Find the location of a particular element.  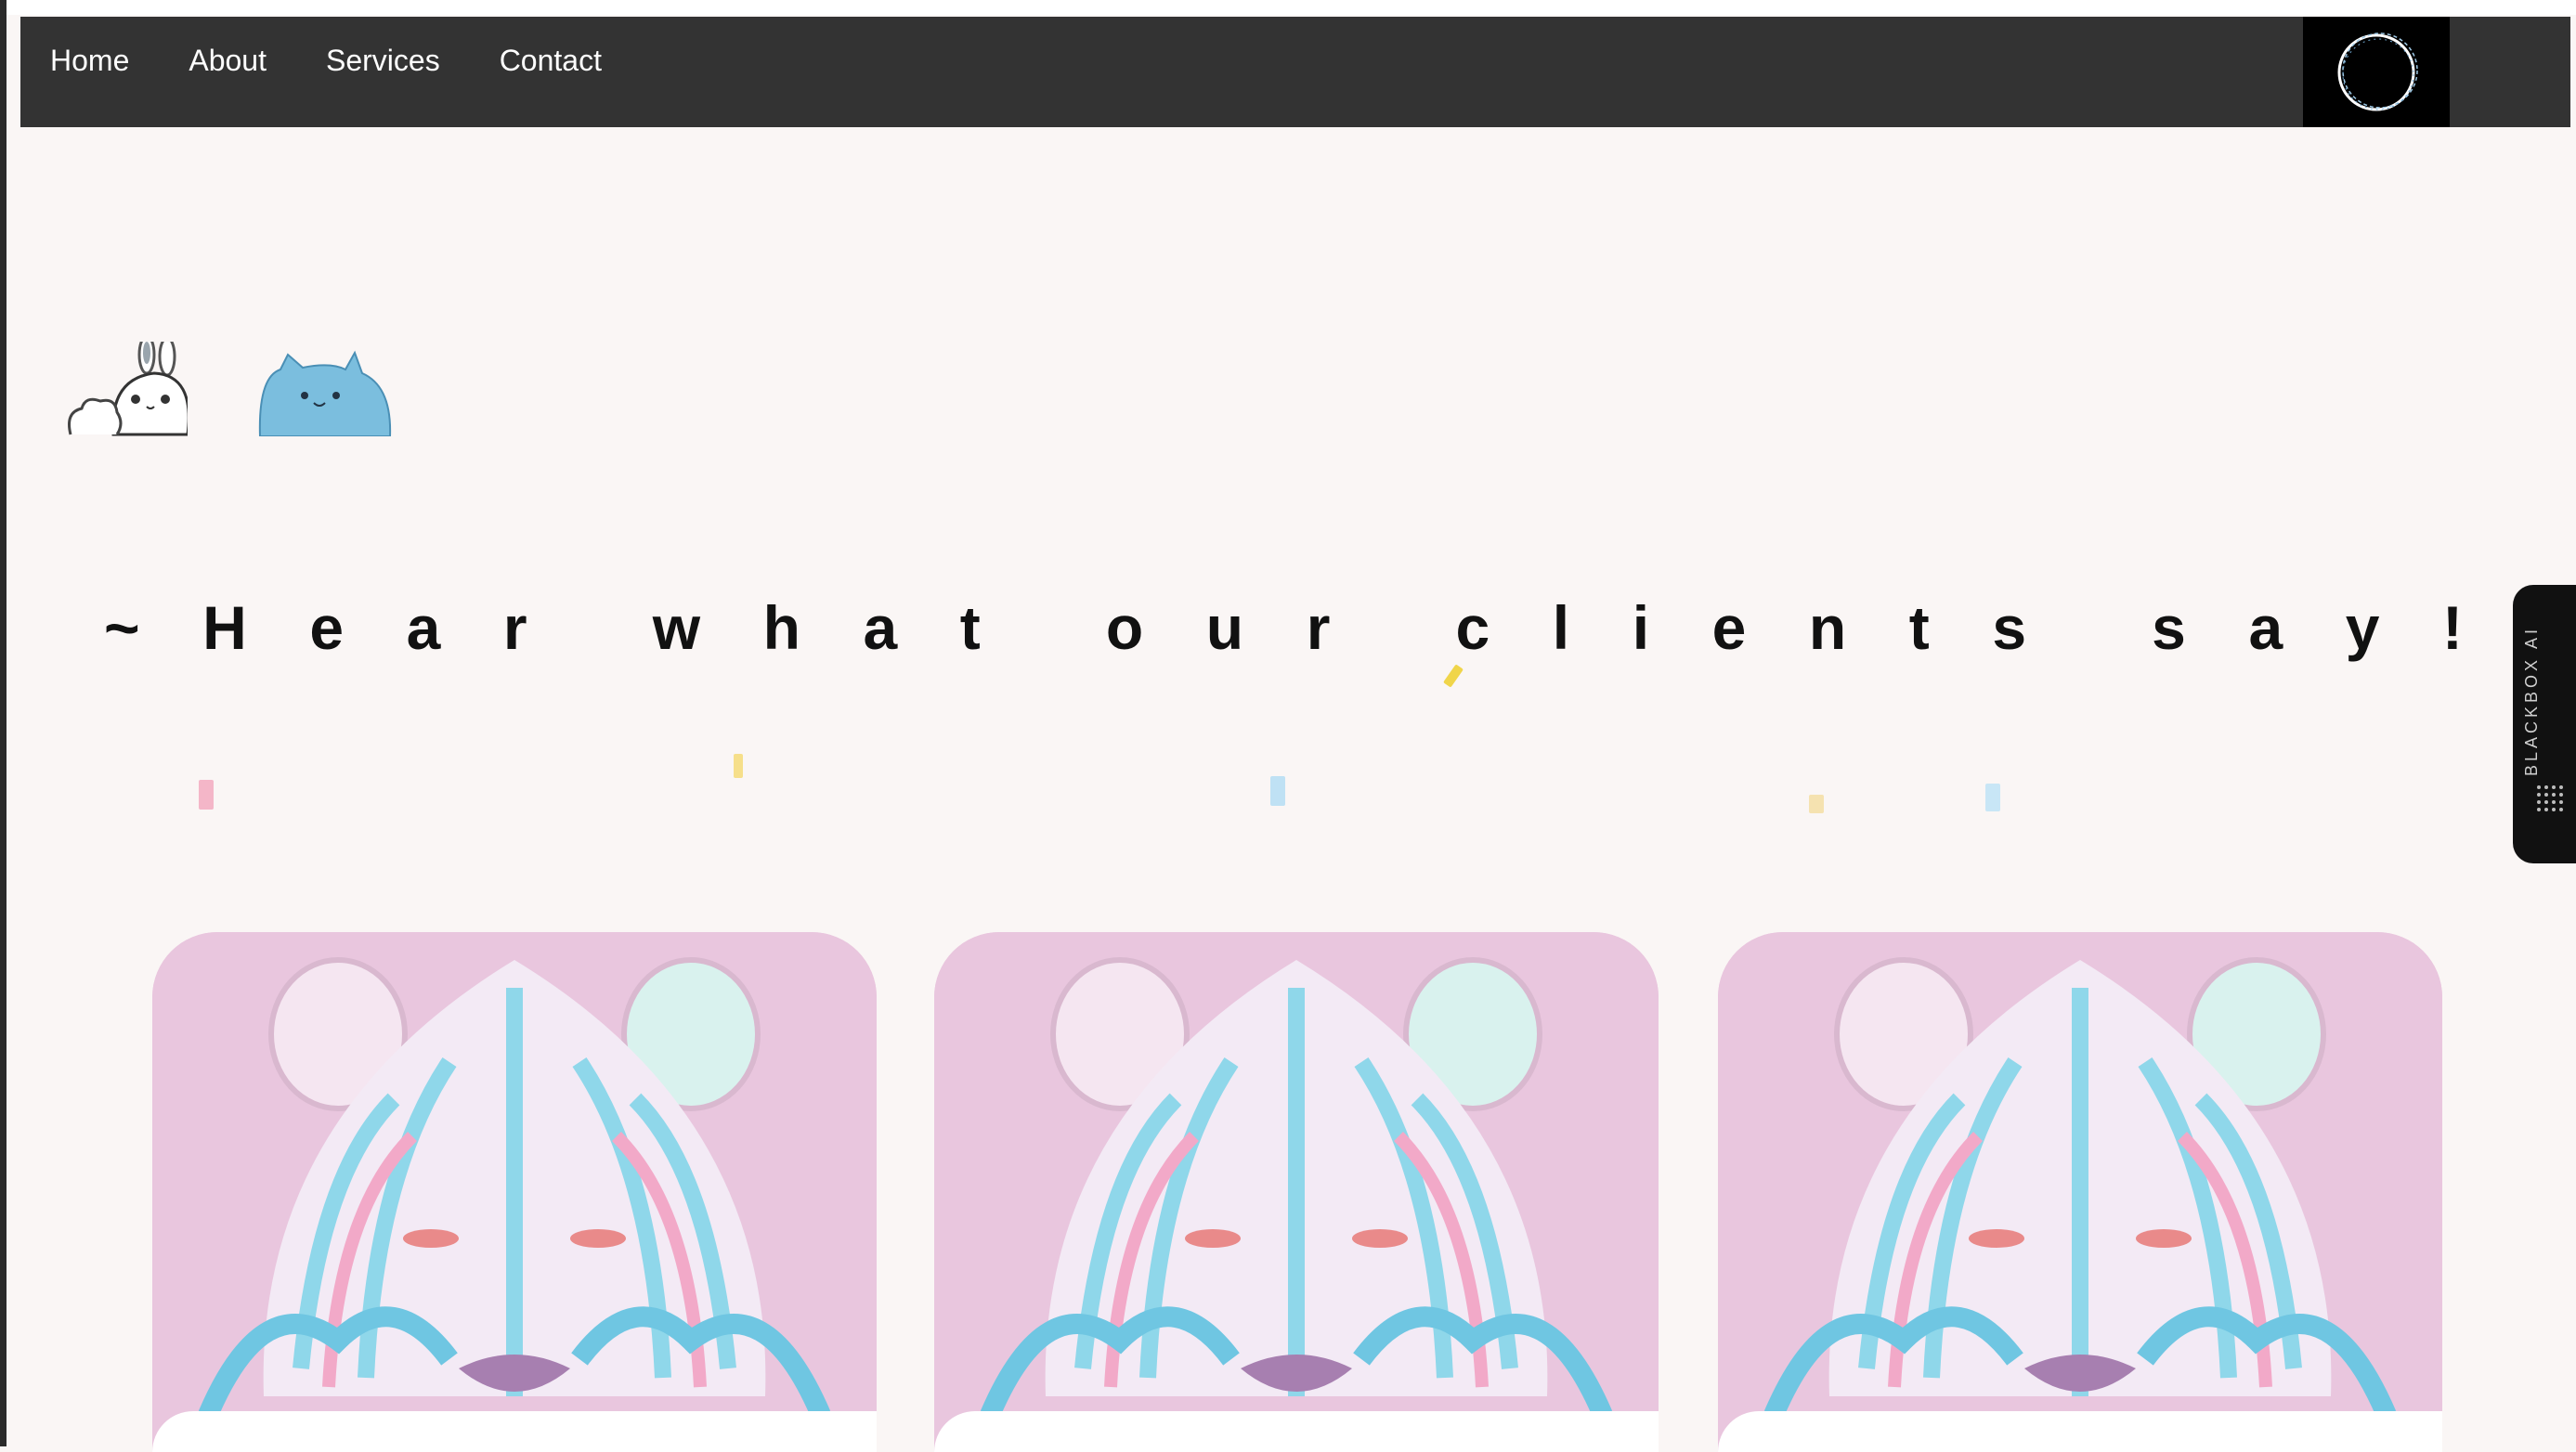

heading-char: ~ is located at coordinates (122, 627).